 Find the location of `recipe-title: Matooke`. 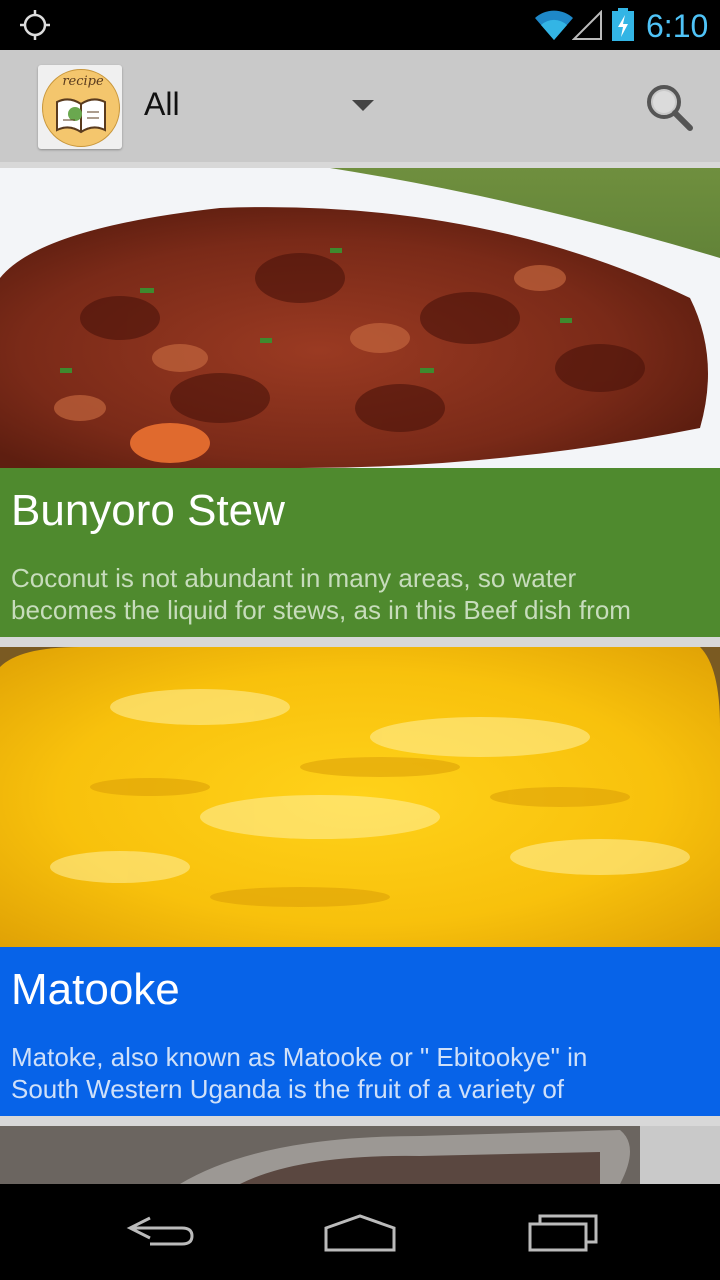

recipe-title: Matooke is located at coordinates (95, 989).